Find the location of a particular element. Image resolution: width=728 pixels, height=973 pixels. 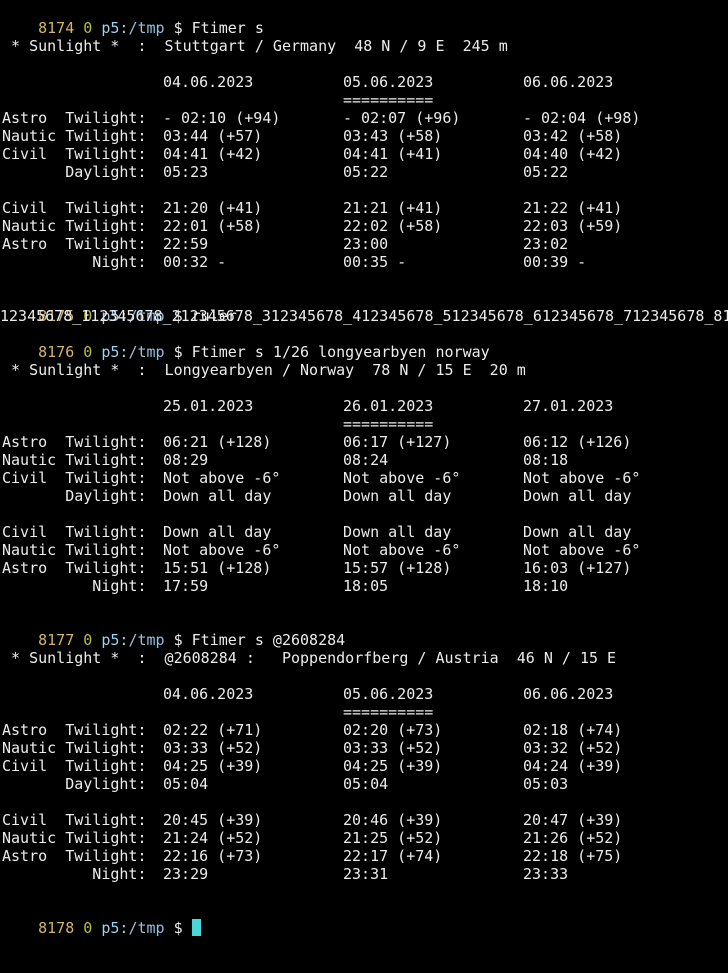

today-underline-row: ========== is located at coordinates (362, 712).